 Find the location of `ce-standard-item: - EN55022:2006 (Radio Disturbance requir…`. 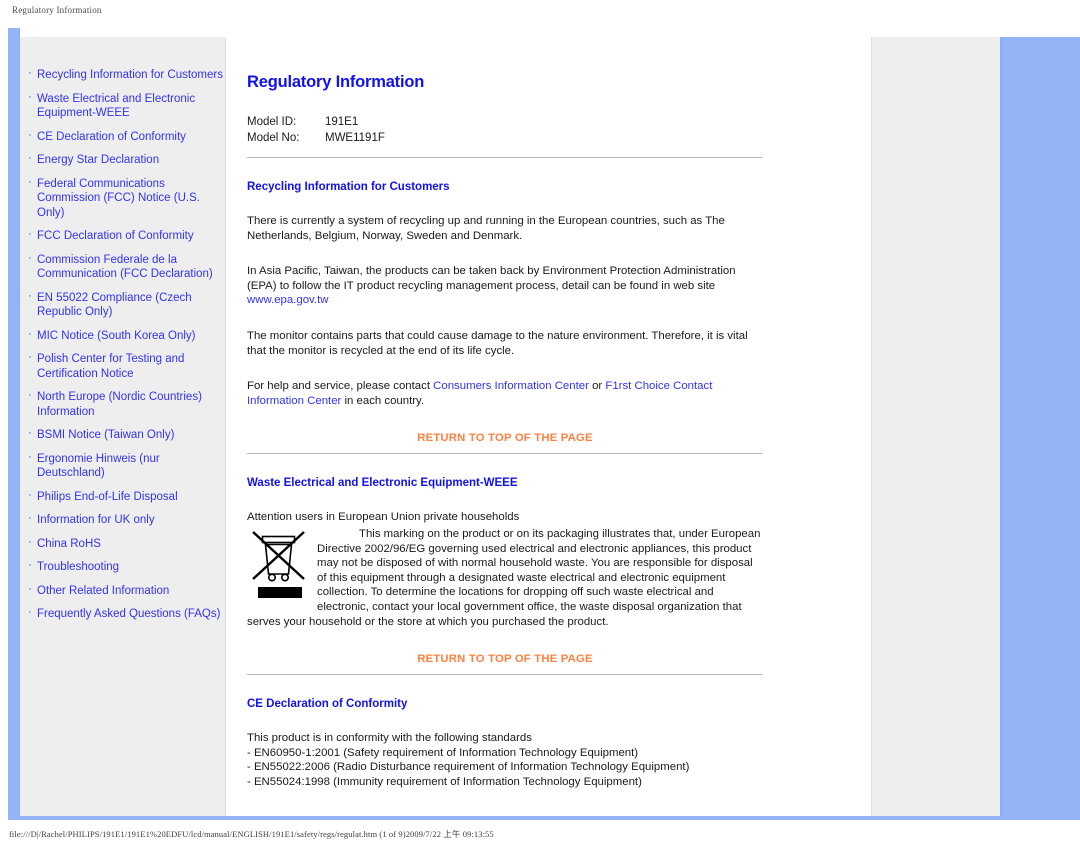

ce-standard-item: - EN55022:2006 (Radio Disturbance requir… is located at coordinates (468, 767).